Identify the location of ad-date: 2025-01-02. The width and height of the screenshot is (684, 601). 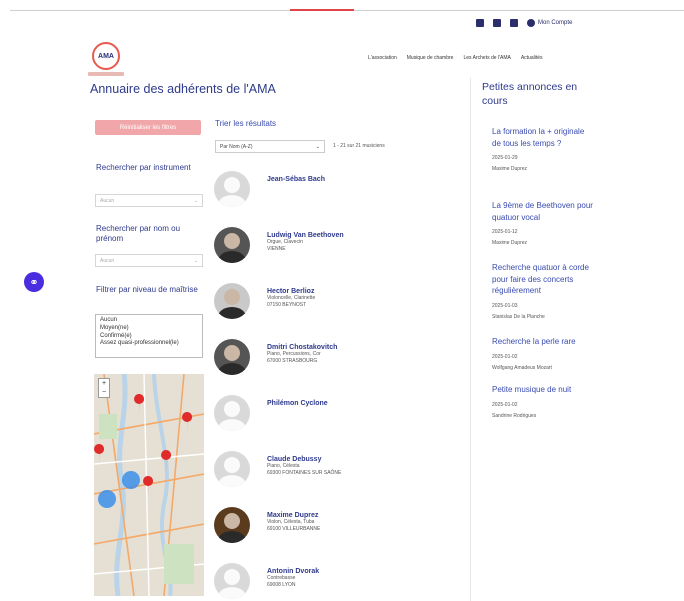
(505, 356).